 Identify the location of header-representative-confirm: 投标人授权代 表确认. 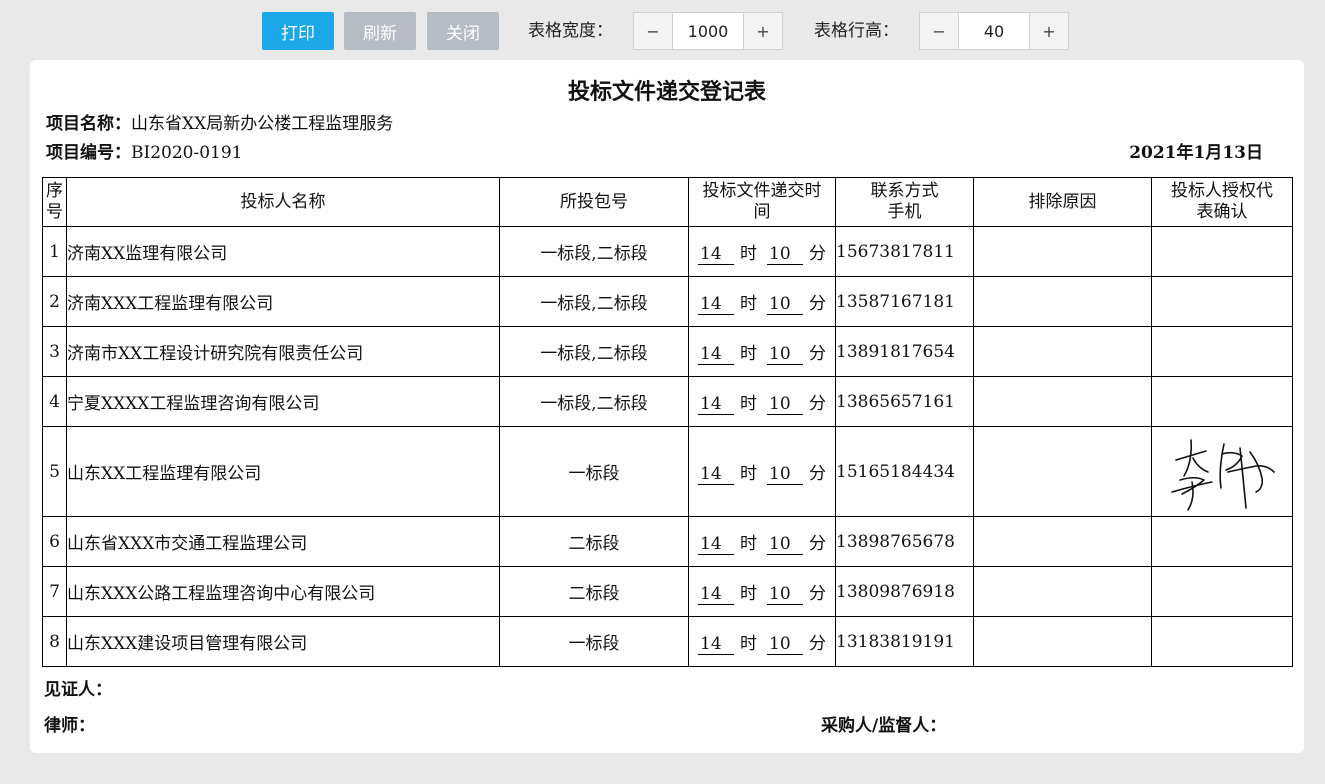
(1222, 202).